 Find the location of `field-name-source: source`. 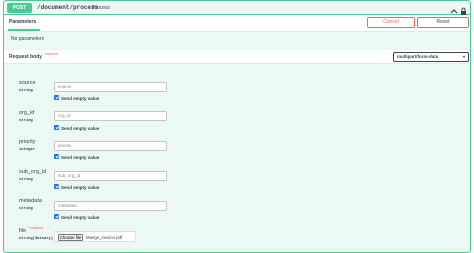

field-name-source: source is located at coordinates (27, 83).